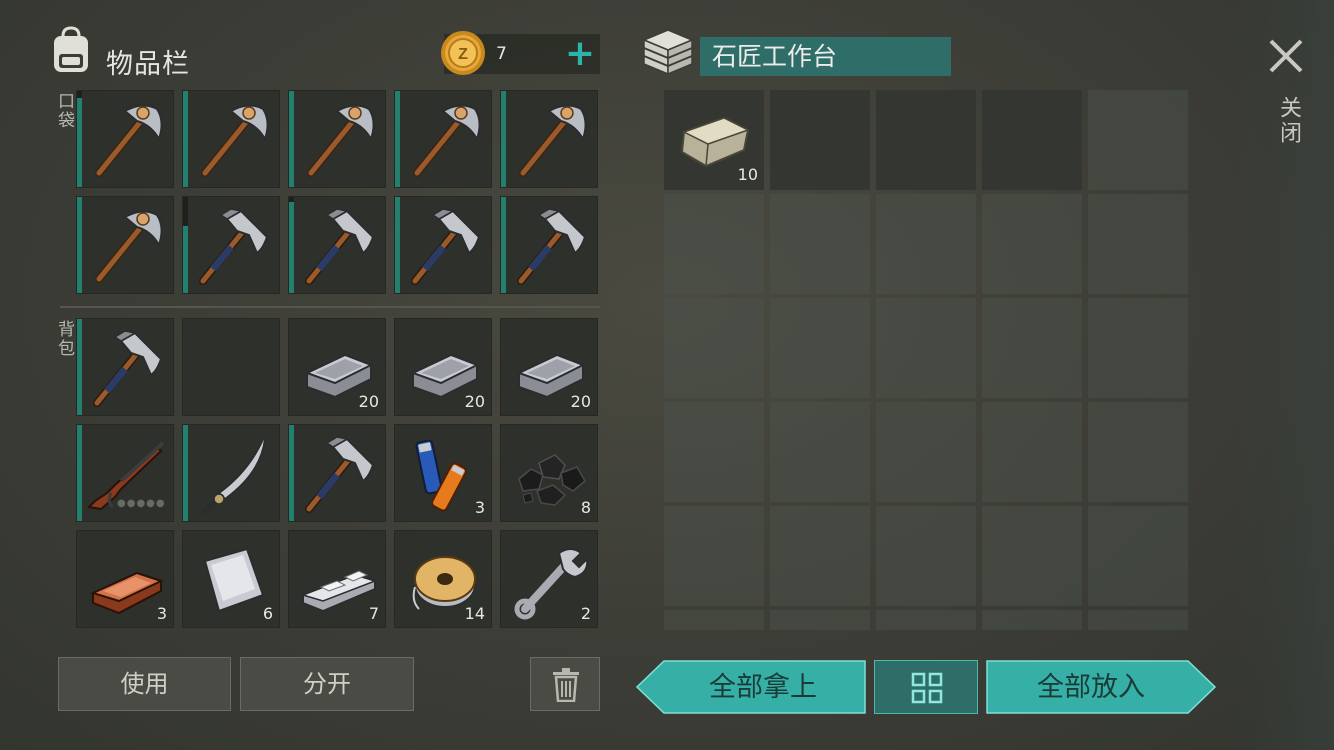 This screenshot has height=750, width=1334. I want to click on put-all-button: 全部放入, so click(1101, 687).